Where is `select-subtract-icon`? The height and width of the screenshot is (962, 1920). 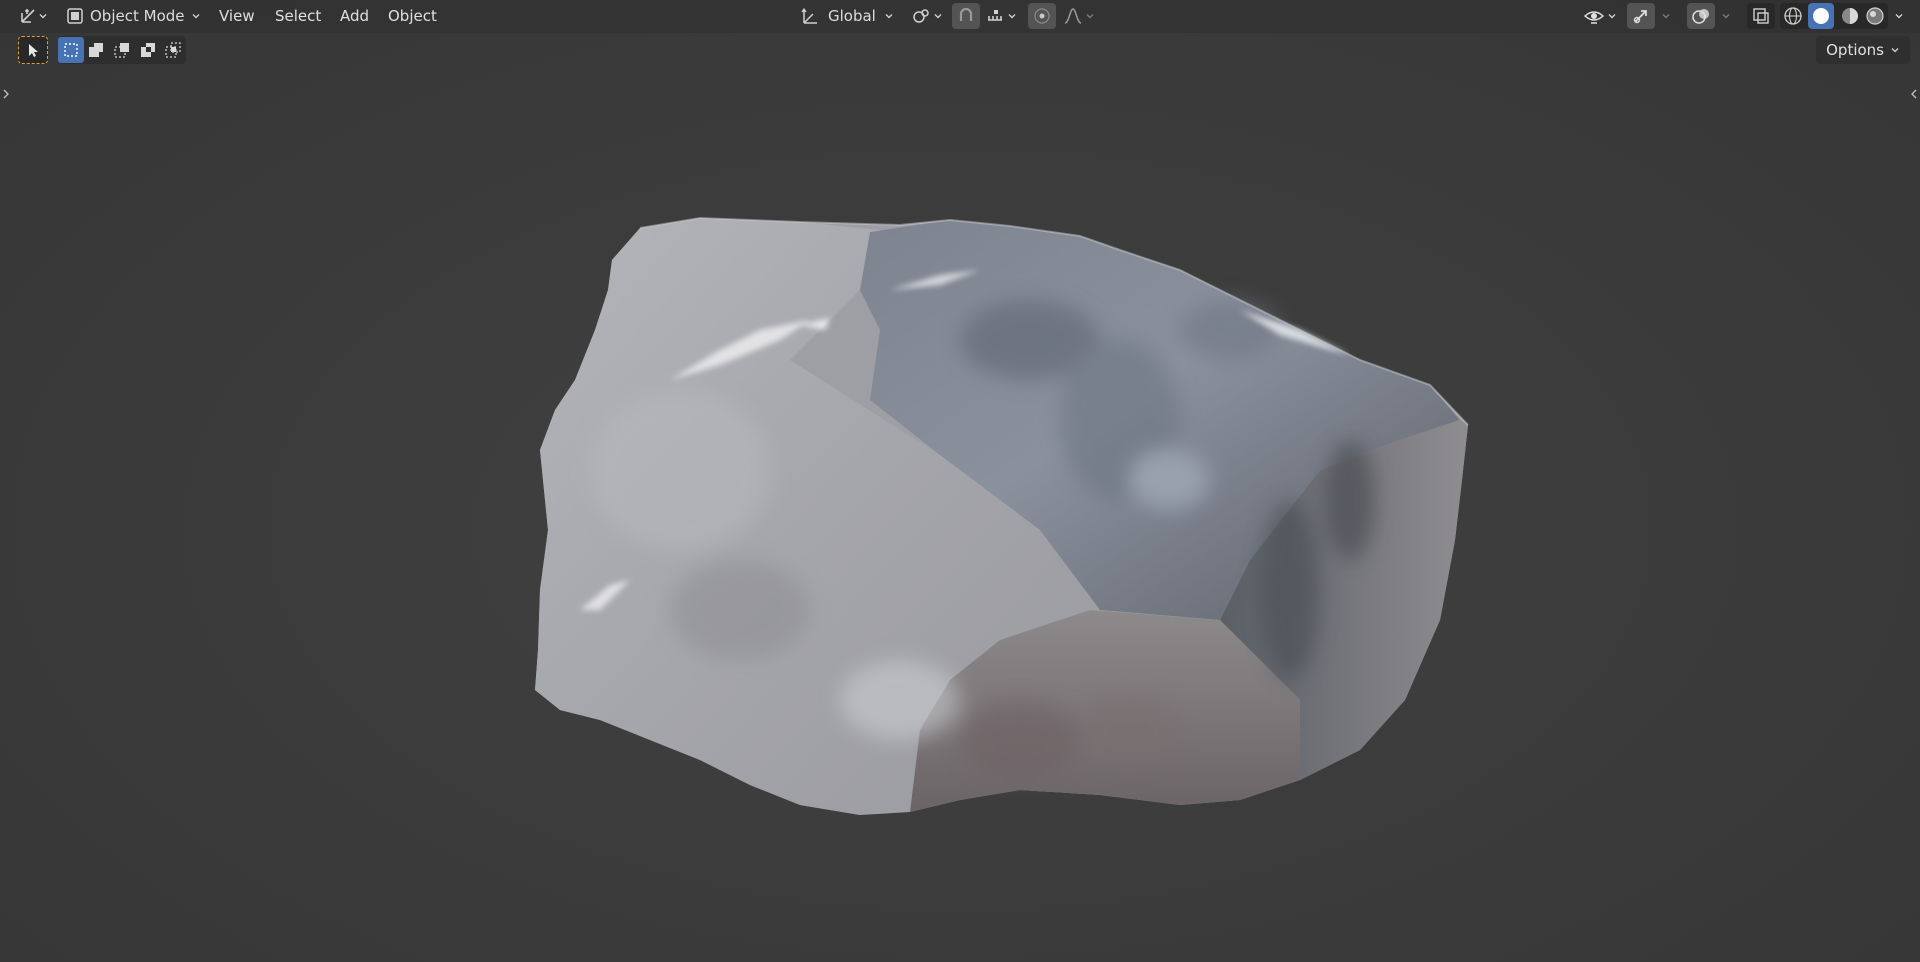
select-subtract-icon is located at coordinates (122, 50).